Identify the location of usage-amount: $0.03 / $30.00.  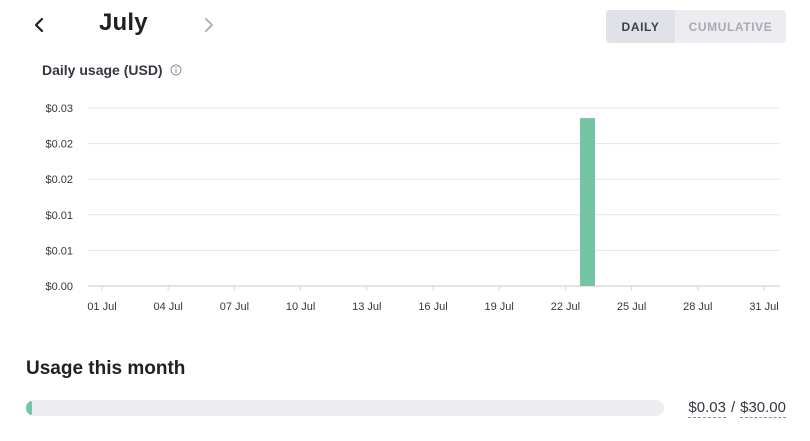
(737, 408).